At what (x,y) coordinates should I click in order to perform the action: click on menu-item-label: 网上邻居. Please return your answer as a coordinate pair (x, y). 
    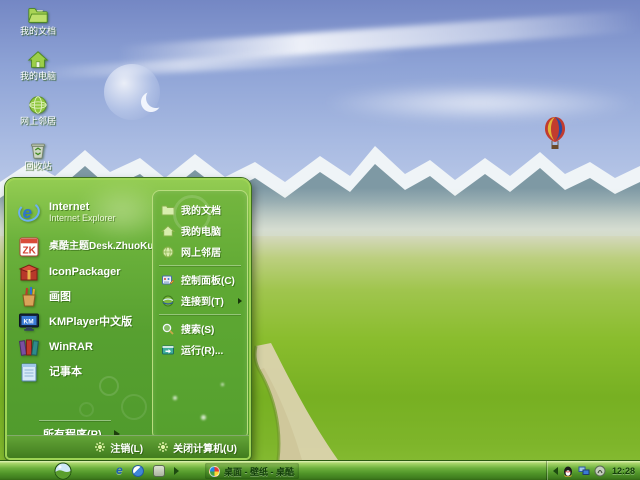
    Looking at the image, I should click on (201, 253).